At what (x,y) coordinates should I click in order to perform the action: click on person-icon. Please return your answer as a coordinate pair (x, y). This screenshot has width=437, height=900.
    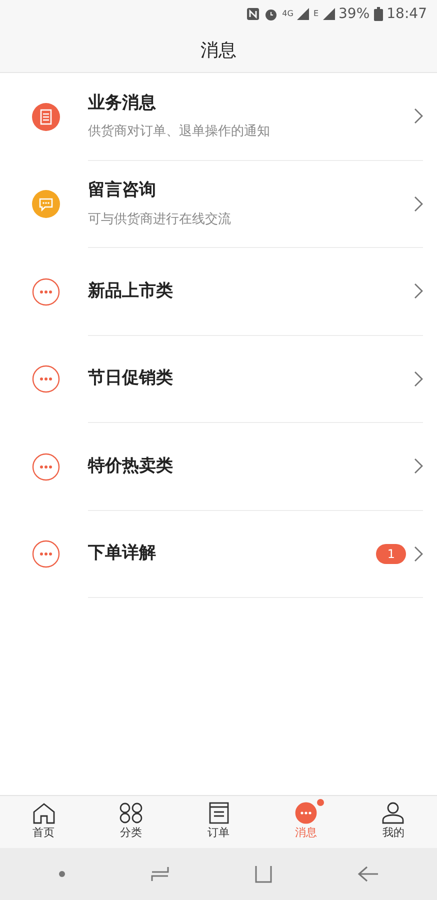
    Looking at the image, I should click on (393, 813).